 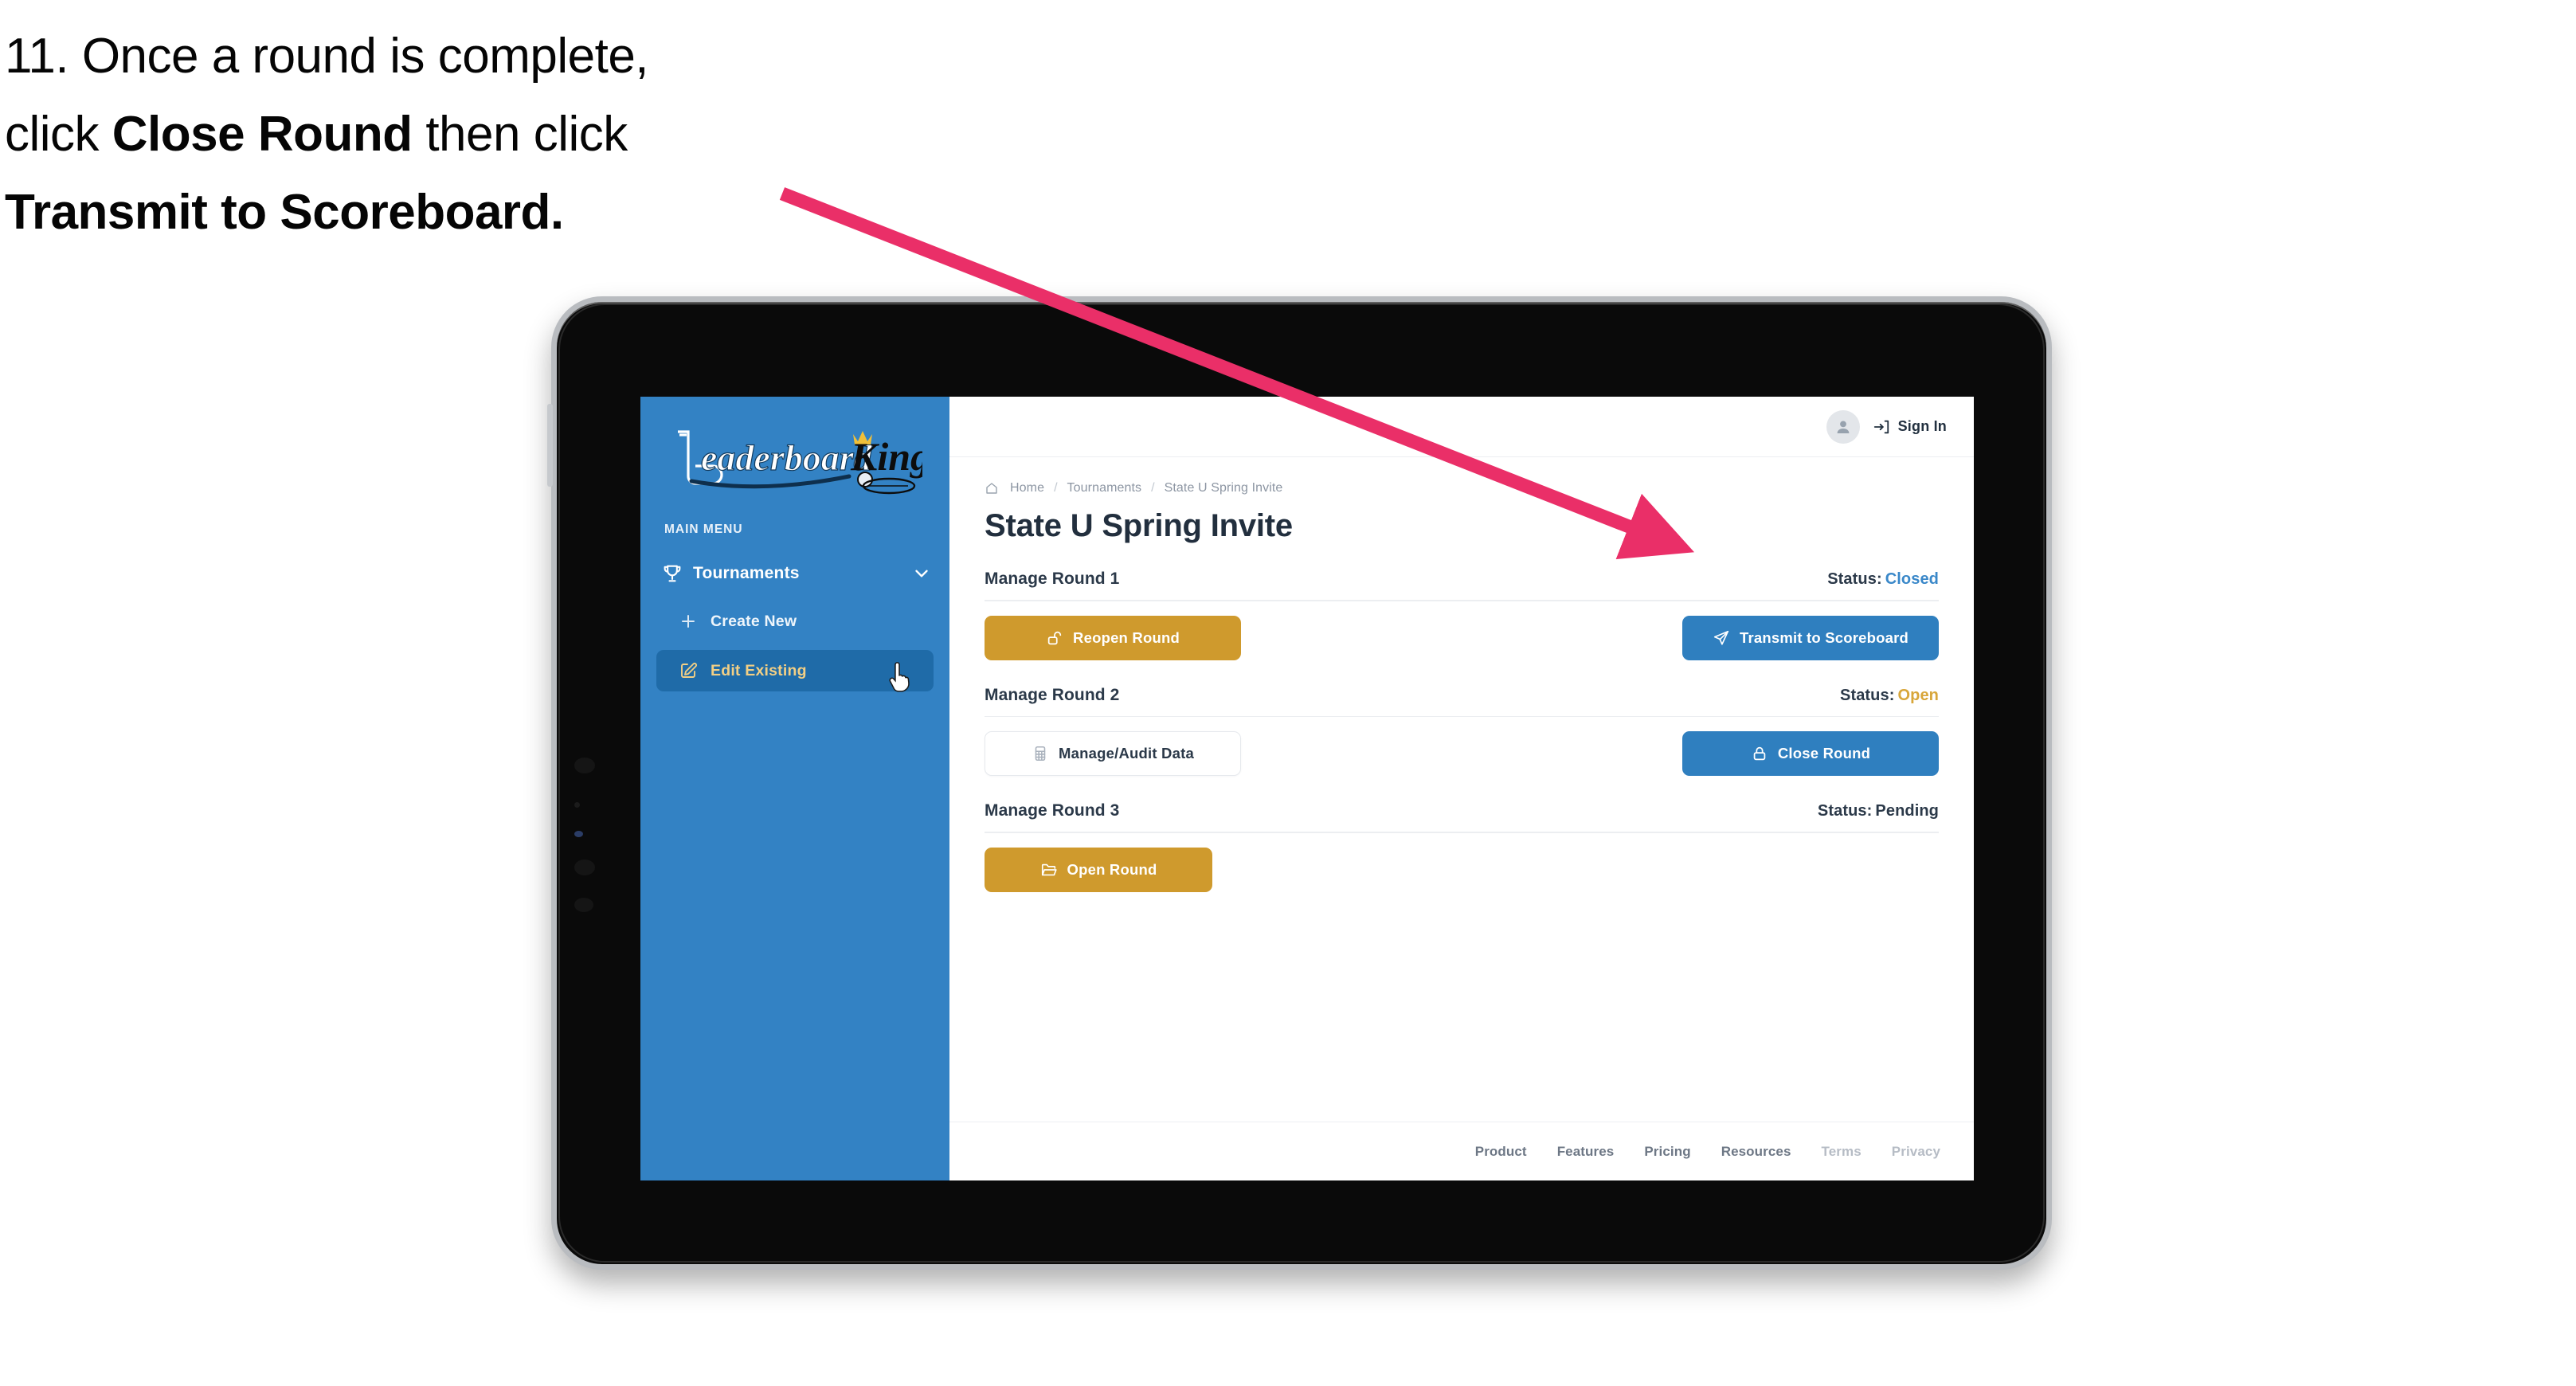 I want to click on button-label: Transmit to Scoreboard, so click(x=1824, y=637).